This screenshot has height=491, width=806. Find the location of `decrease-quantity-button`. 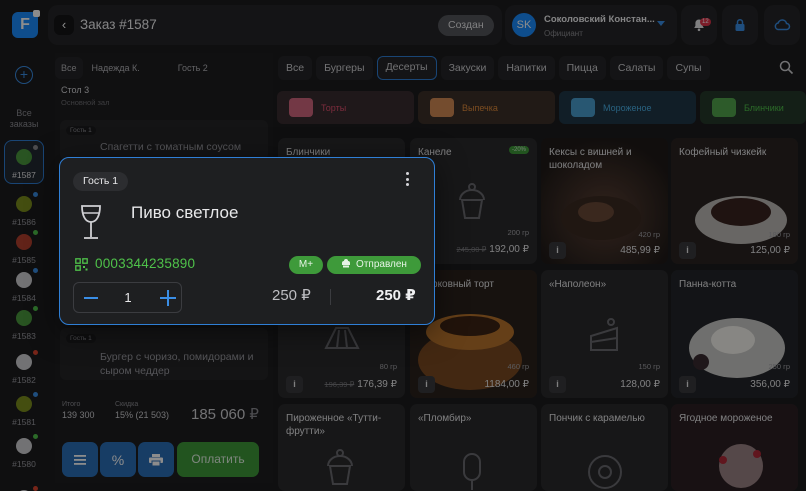

decrease-quantity-button is located at coordinates (91, 298).